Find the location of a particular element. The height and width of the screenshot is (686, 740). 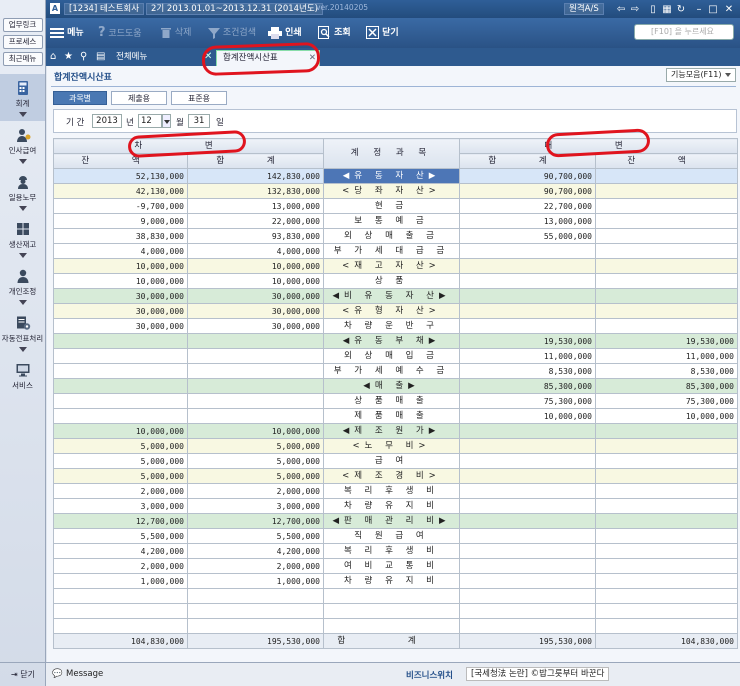

menu-button: 메뉴 is located at coordinates (67, 33).